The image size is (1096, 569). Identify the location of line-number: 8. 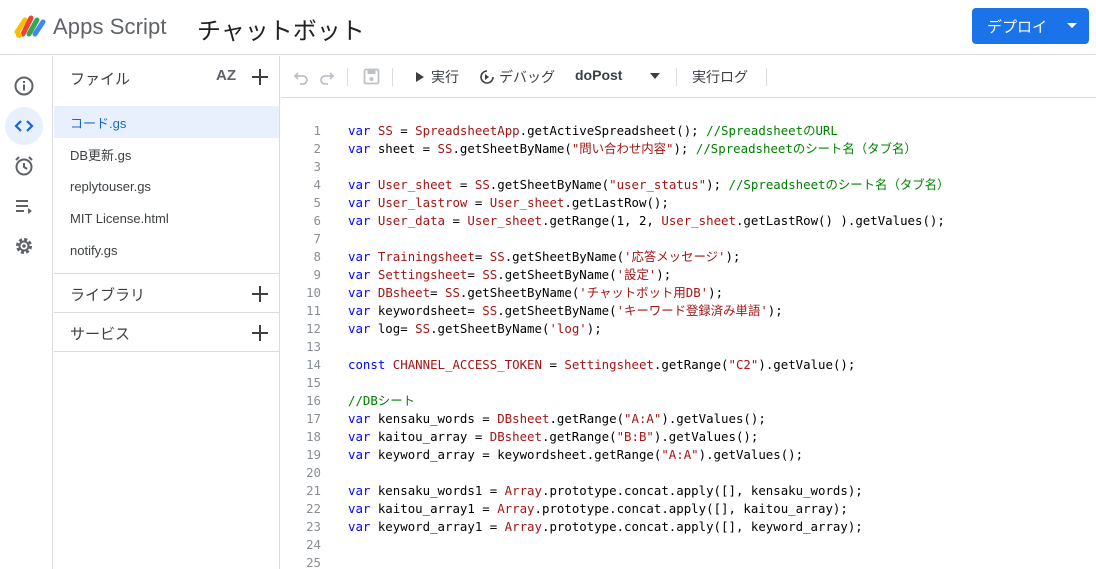
(317, 256).